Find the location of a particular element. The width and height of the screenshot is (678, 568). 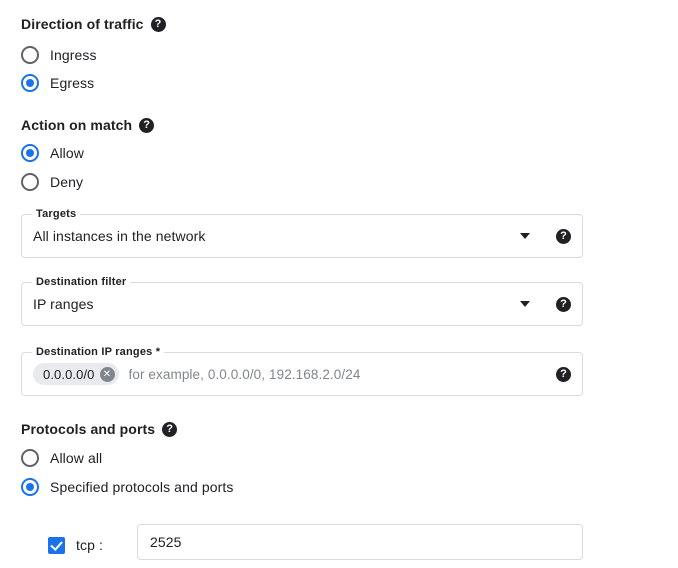

radio-indicator-specified is located at coordinates (30, 487).